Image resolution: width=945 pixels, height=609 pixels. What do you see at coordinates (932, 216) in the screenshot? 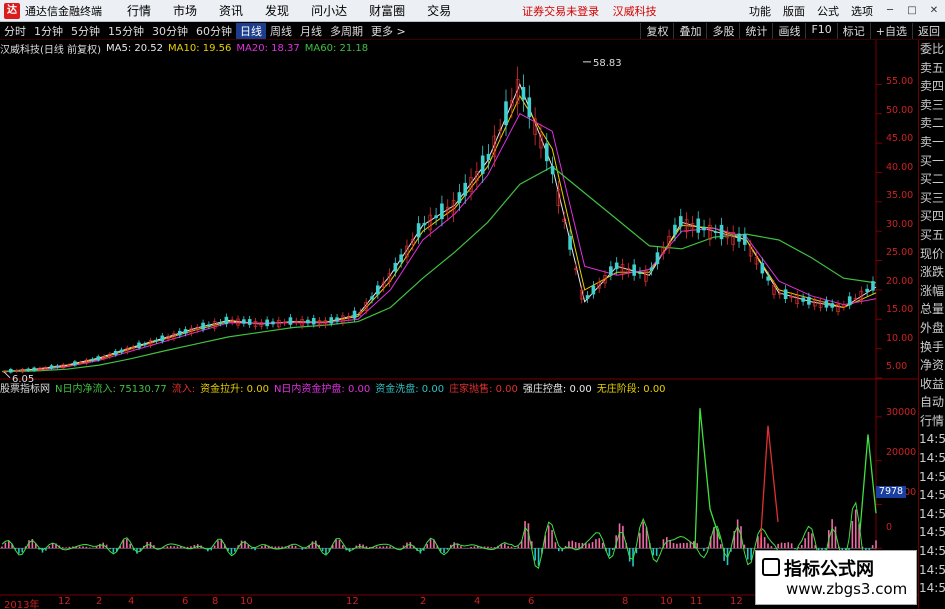
I see `side-label: 买四` at bounding box center [932, 216].